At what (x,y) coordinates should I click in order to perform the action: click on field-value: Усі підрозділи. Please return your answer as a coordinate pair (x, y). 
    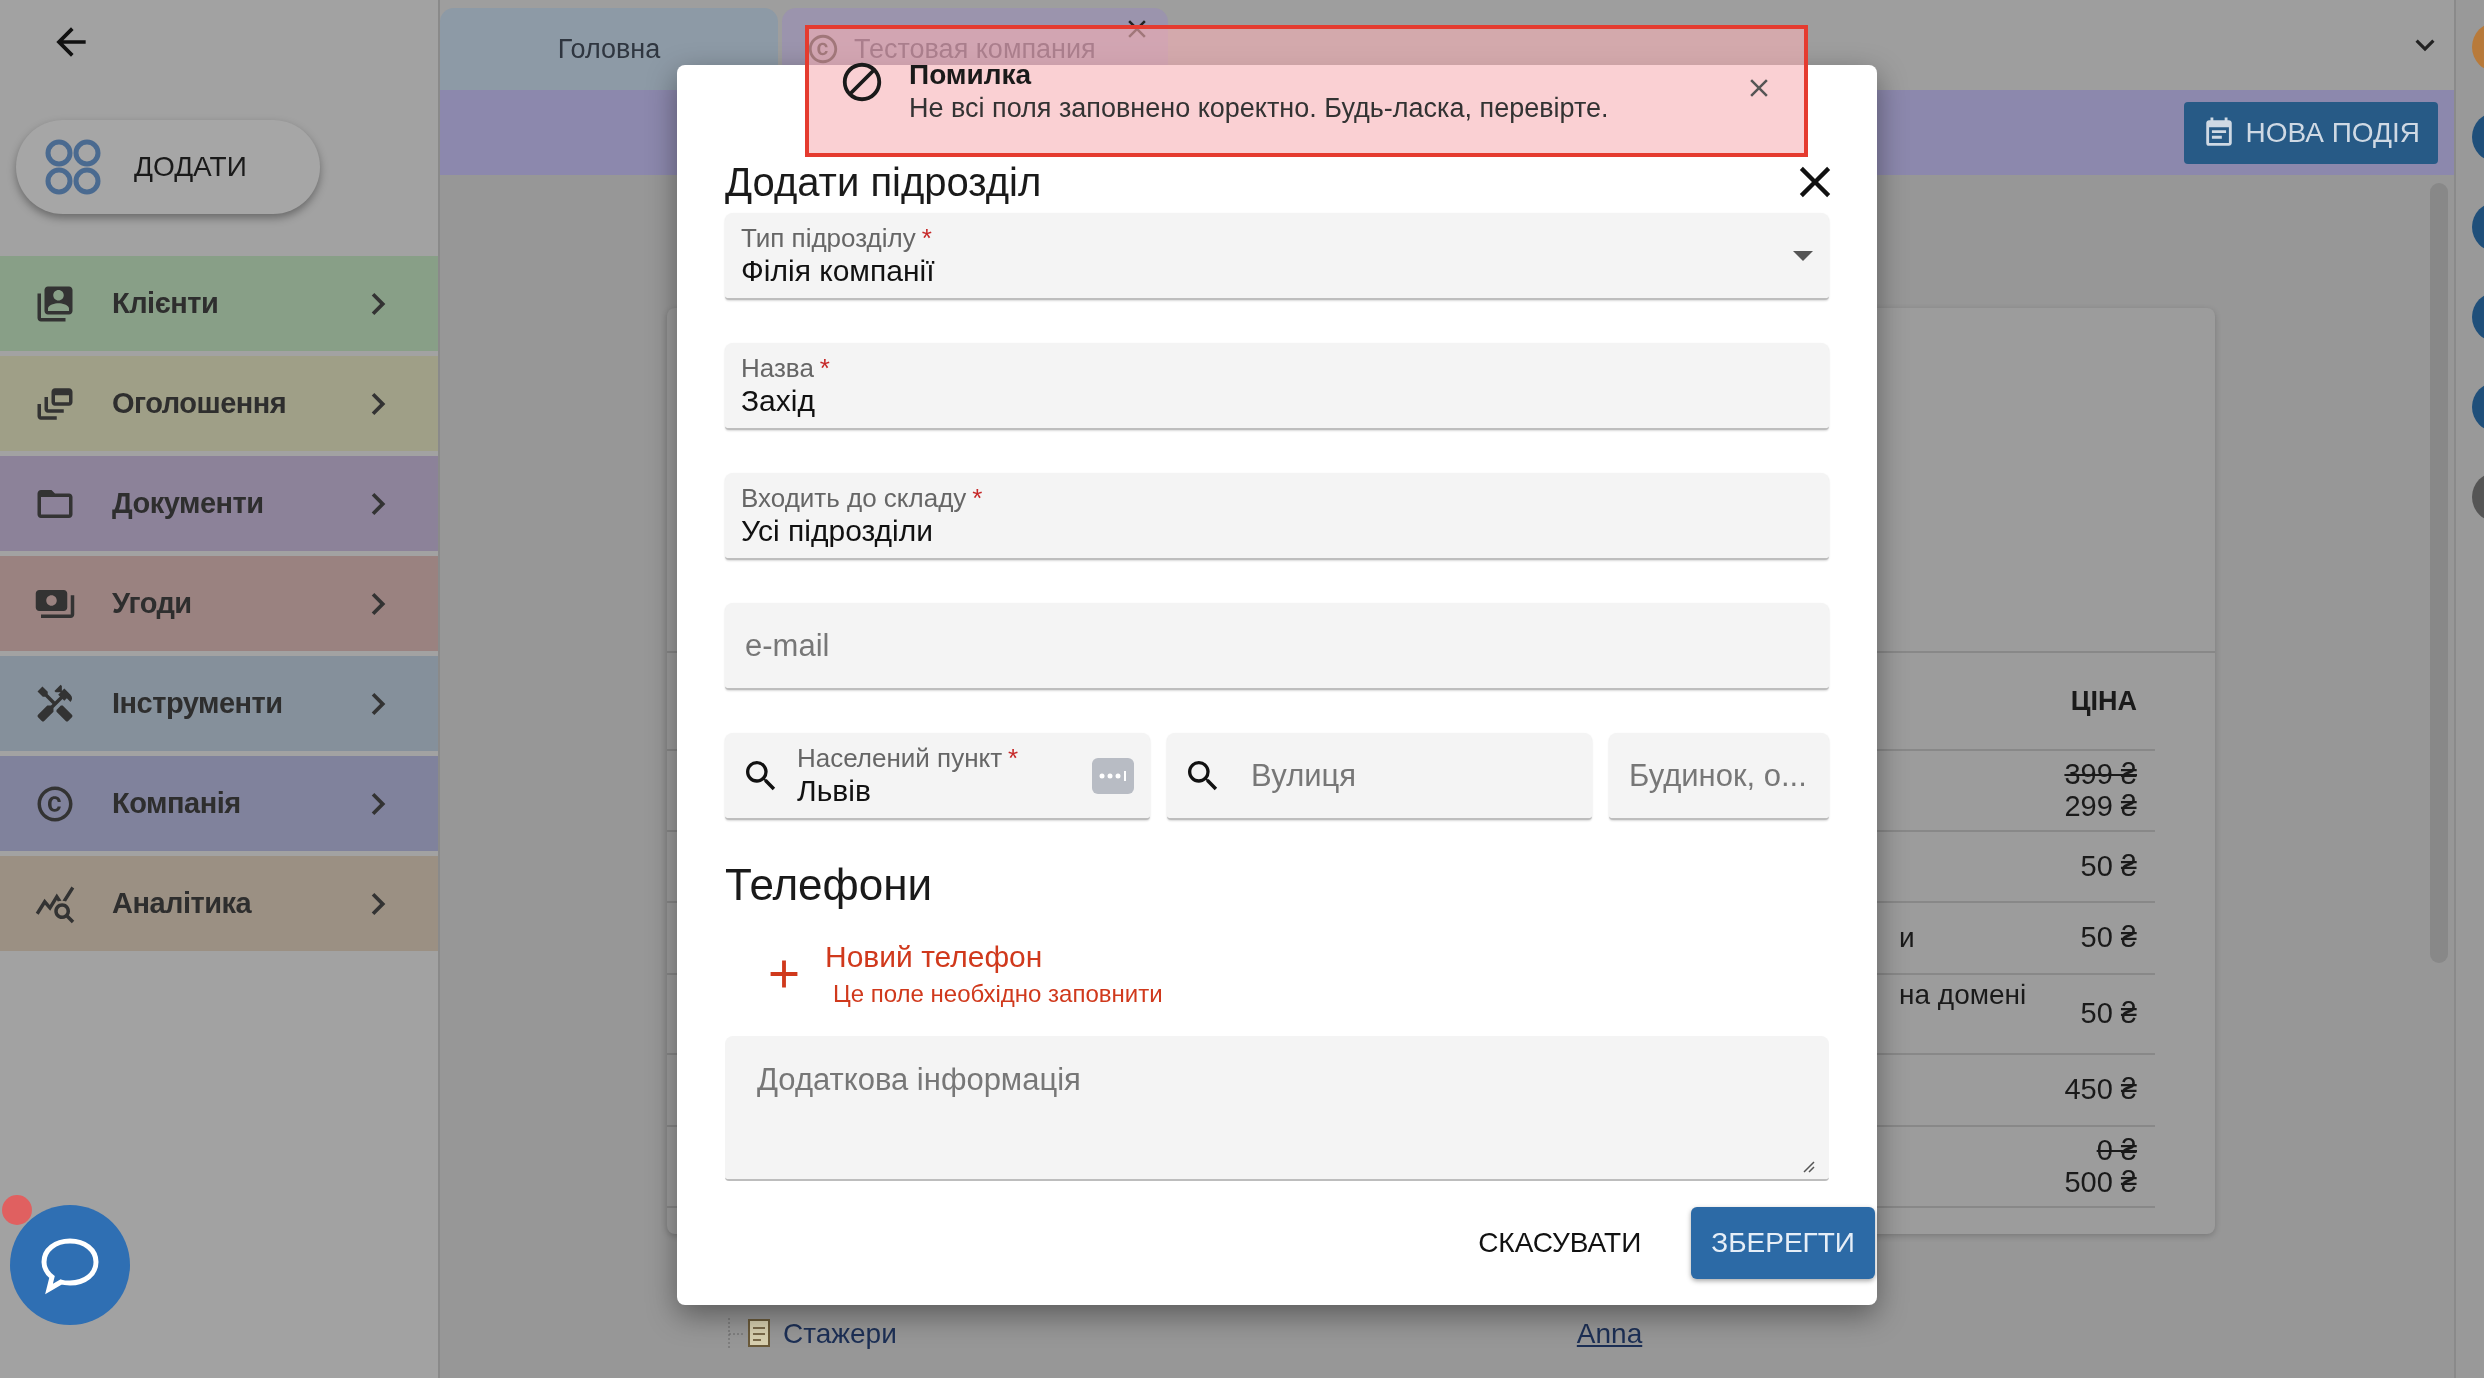
    Looking at the image, I should click on (838, 531).